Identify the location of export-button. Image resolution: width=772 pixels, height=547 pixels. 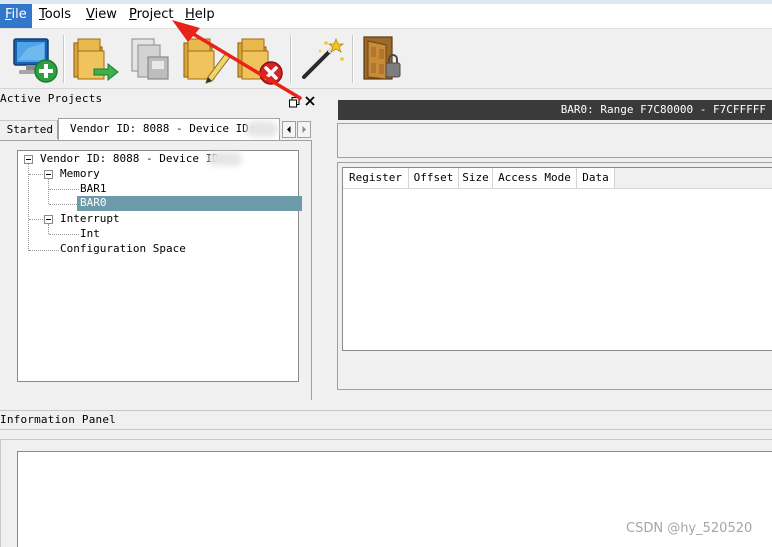
(96, 59).